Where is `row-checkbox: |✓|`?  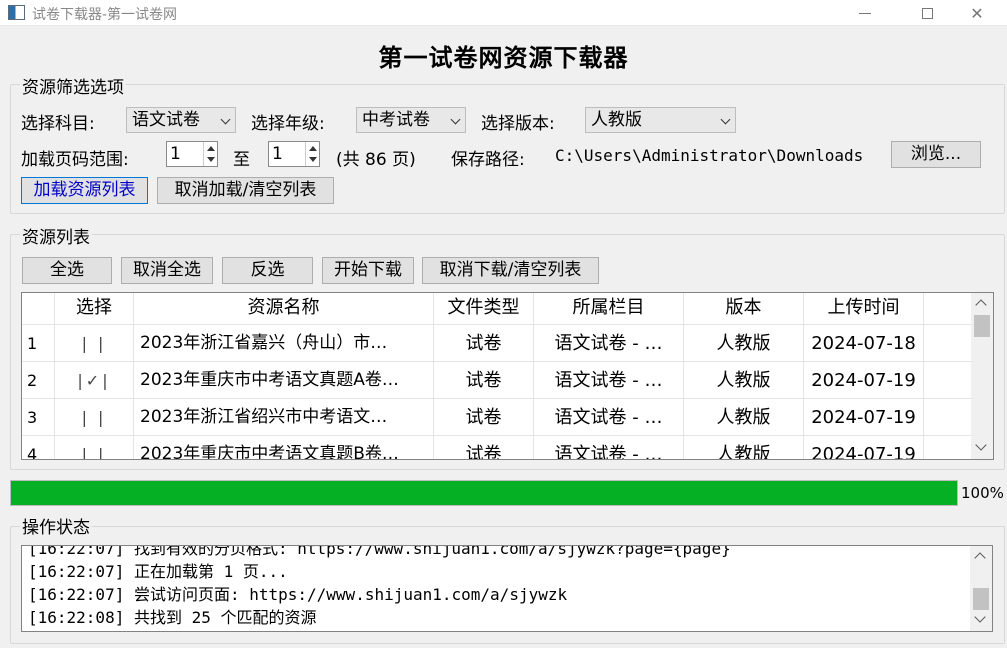
row-checkbox: |✓| is located at coordinates (94, 380).